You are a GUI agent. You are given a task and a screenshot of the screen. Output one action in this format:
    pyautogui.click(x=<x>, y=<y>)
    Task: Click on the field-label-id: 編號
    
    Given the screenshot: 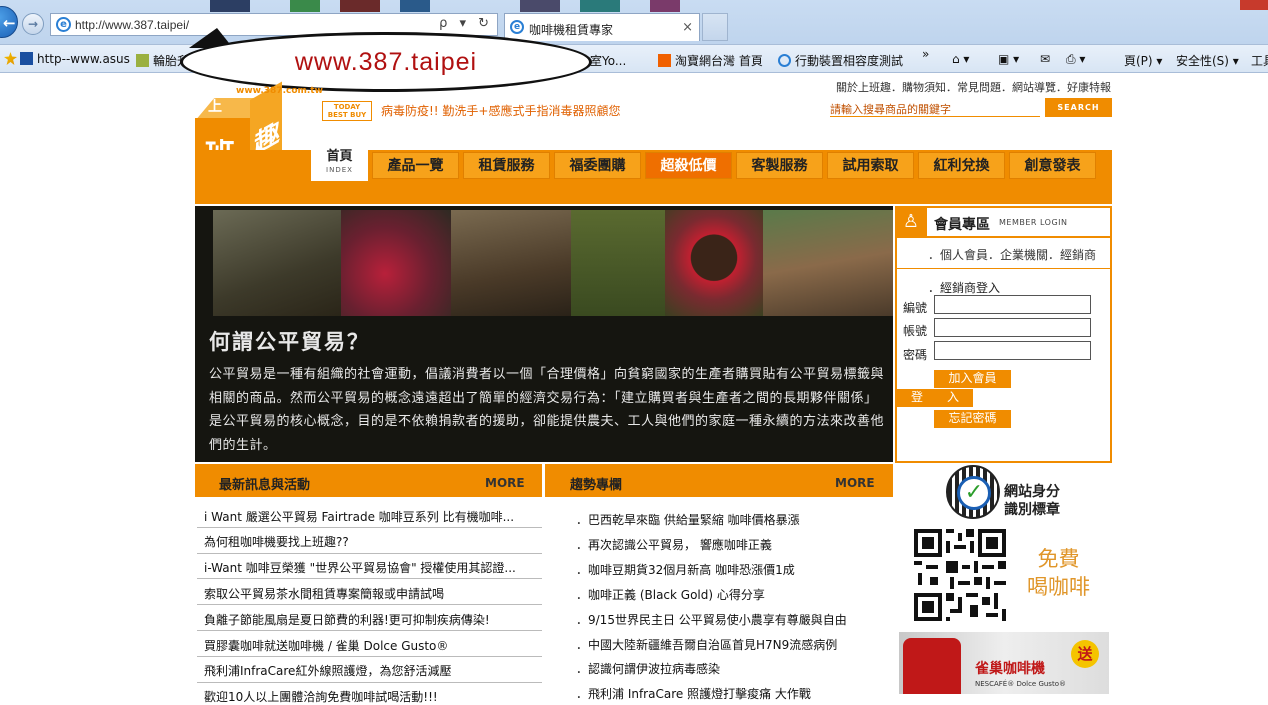 What is the action you would take?
    pyautogui.click(x=915, y=308)
    